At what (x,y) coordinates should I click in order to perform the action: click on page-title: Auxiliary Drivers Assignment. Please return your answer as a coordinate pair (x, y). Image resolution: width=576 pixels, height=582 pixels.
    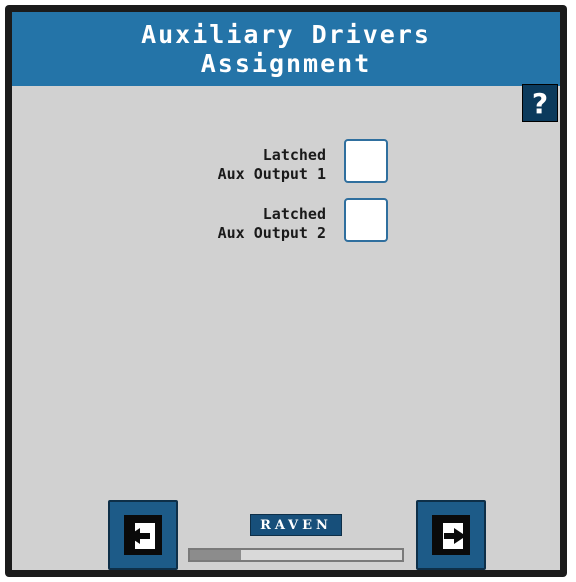
    Looking at the image, I should click on (286, 49).